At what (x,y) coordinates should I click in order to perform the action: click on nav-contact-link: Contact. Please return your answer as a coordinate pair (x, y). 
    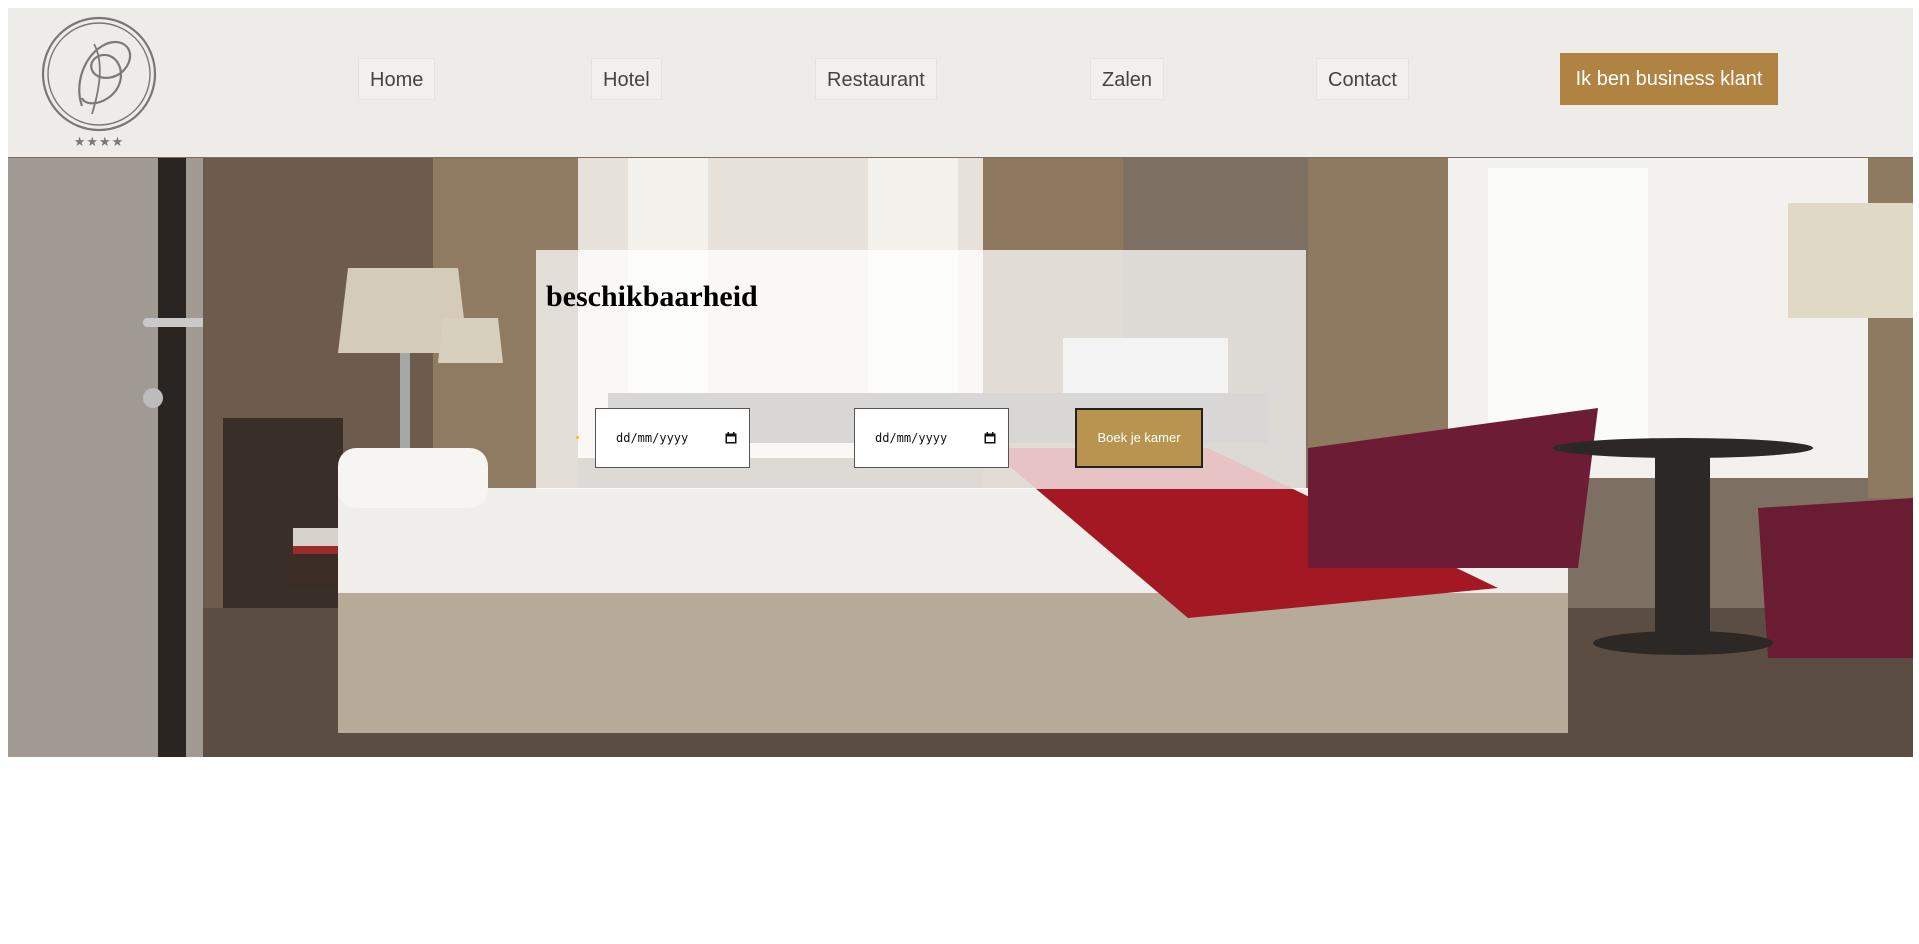
    Looking at the image, I should click on (1362, 79).